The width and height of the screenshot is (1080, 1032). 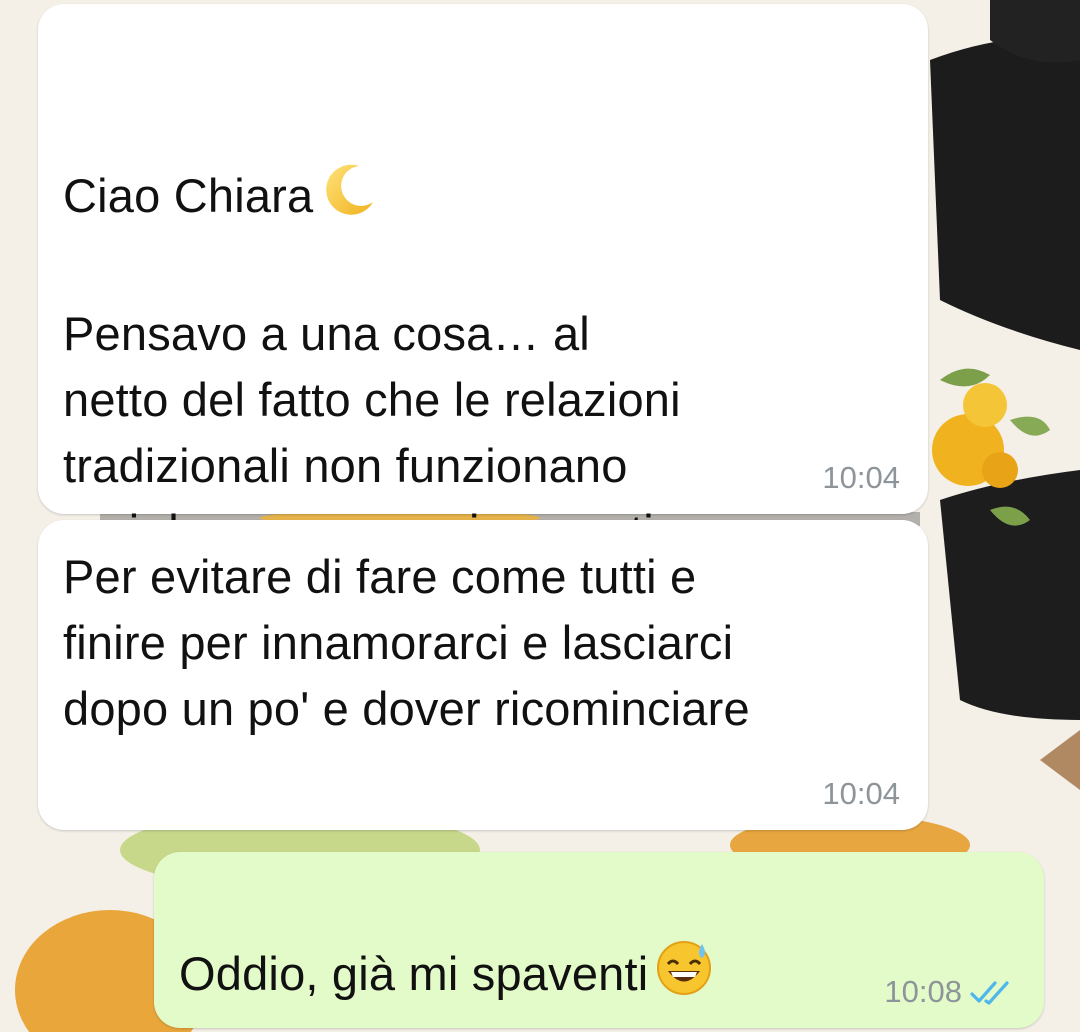 I want to click on outgoing-message-bubble: Oddio, già mi spaventi 10:08, so click(x=599, y=940).